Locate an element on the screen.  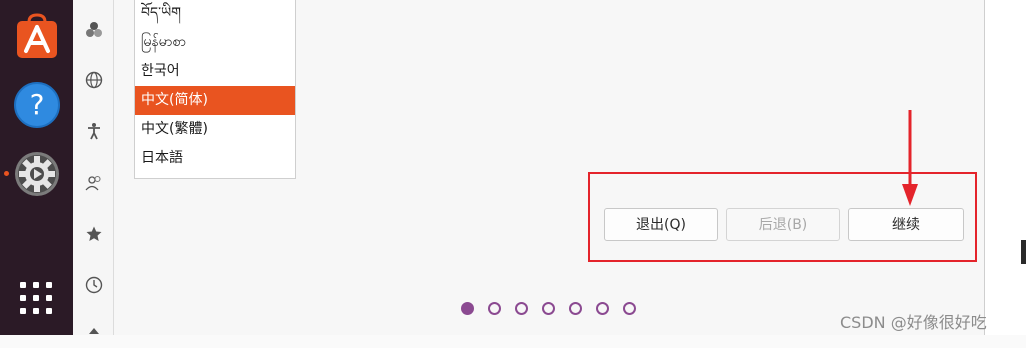
language-item: 中文(繁體) is located at coordinates (215, 129).